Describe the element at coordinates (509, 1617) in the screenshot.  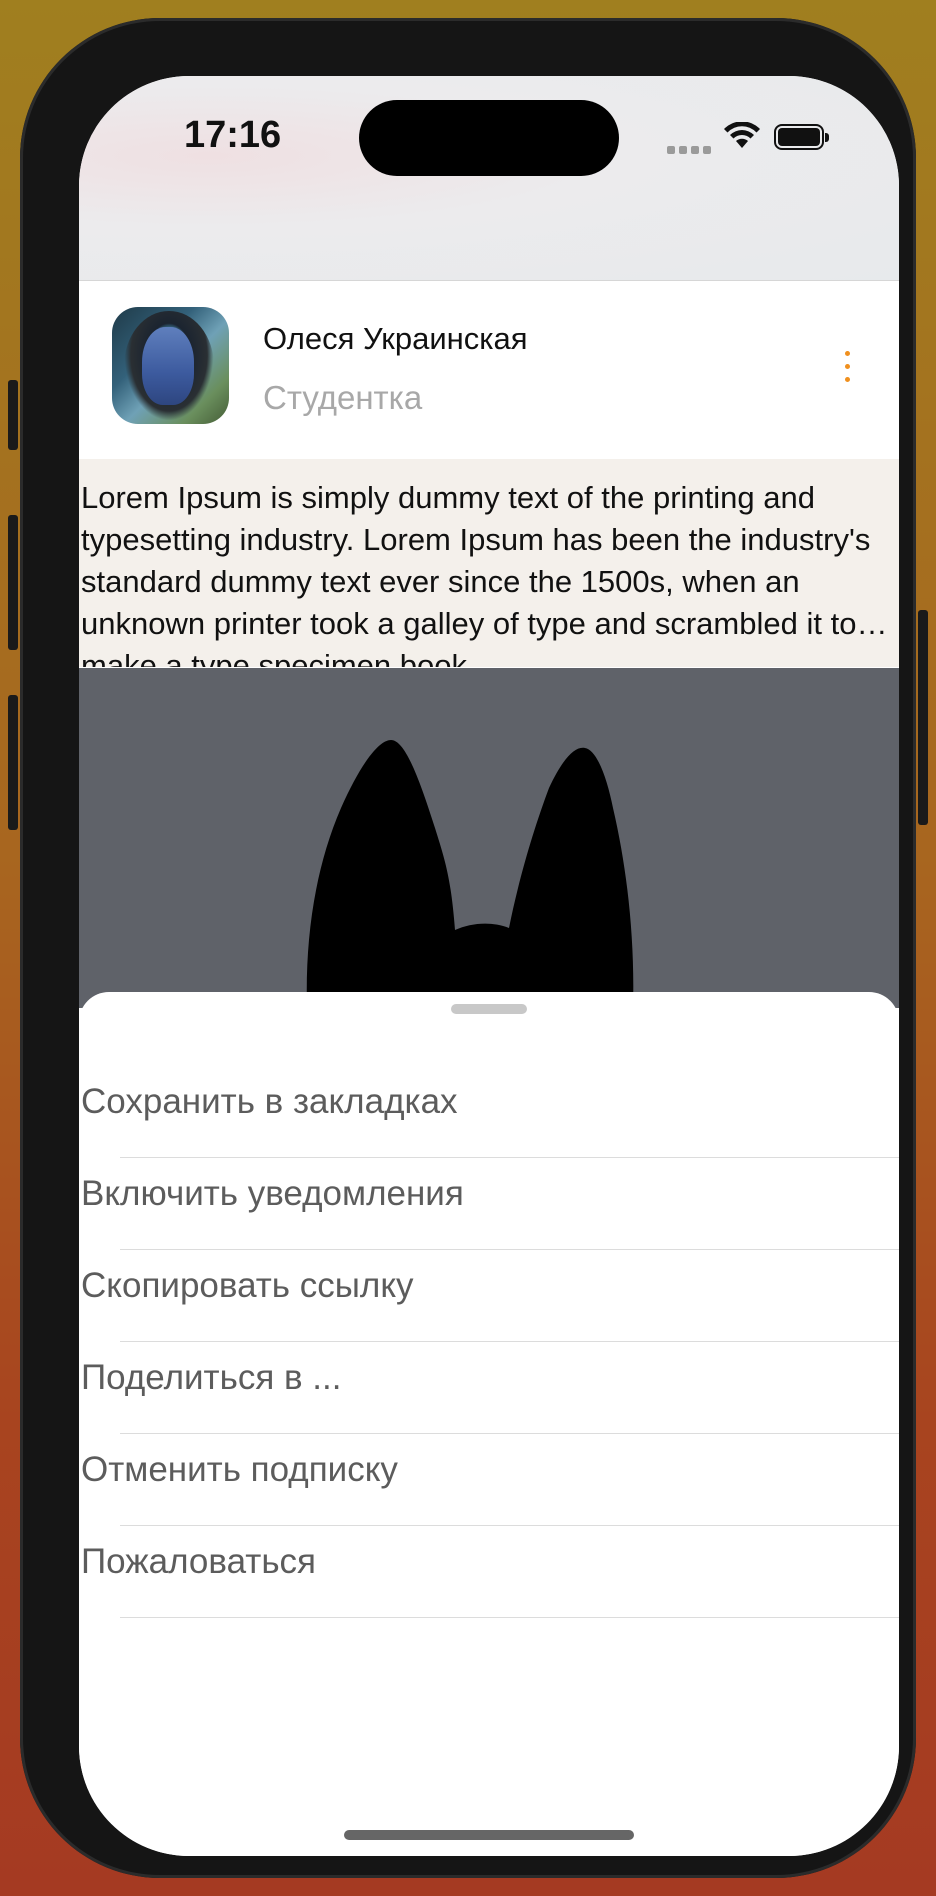
I see `divider` at that location.